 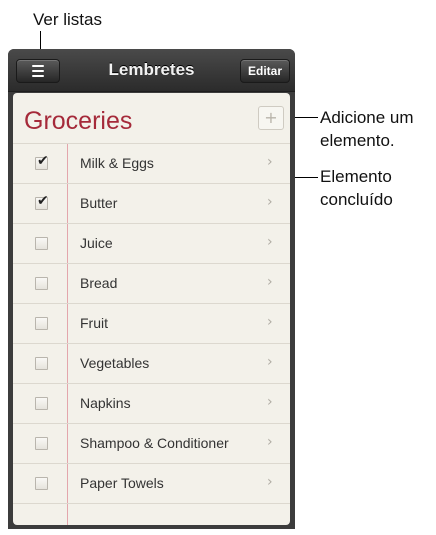 I want to click on item-label: Juice, so click(x=96, y=243).